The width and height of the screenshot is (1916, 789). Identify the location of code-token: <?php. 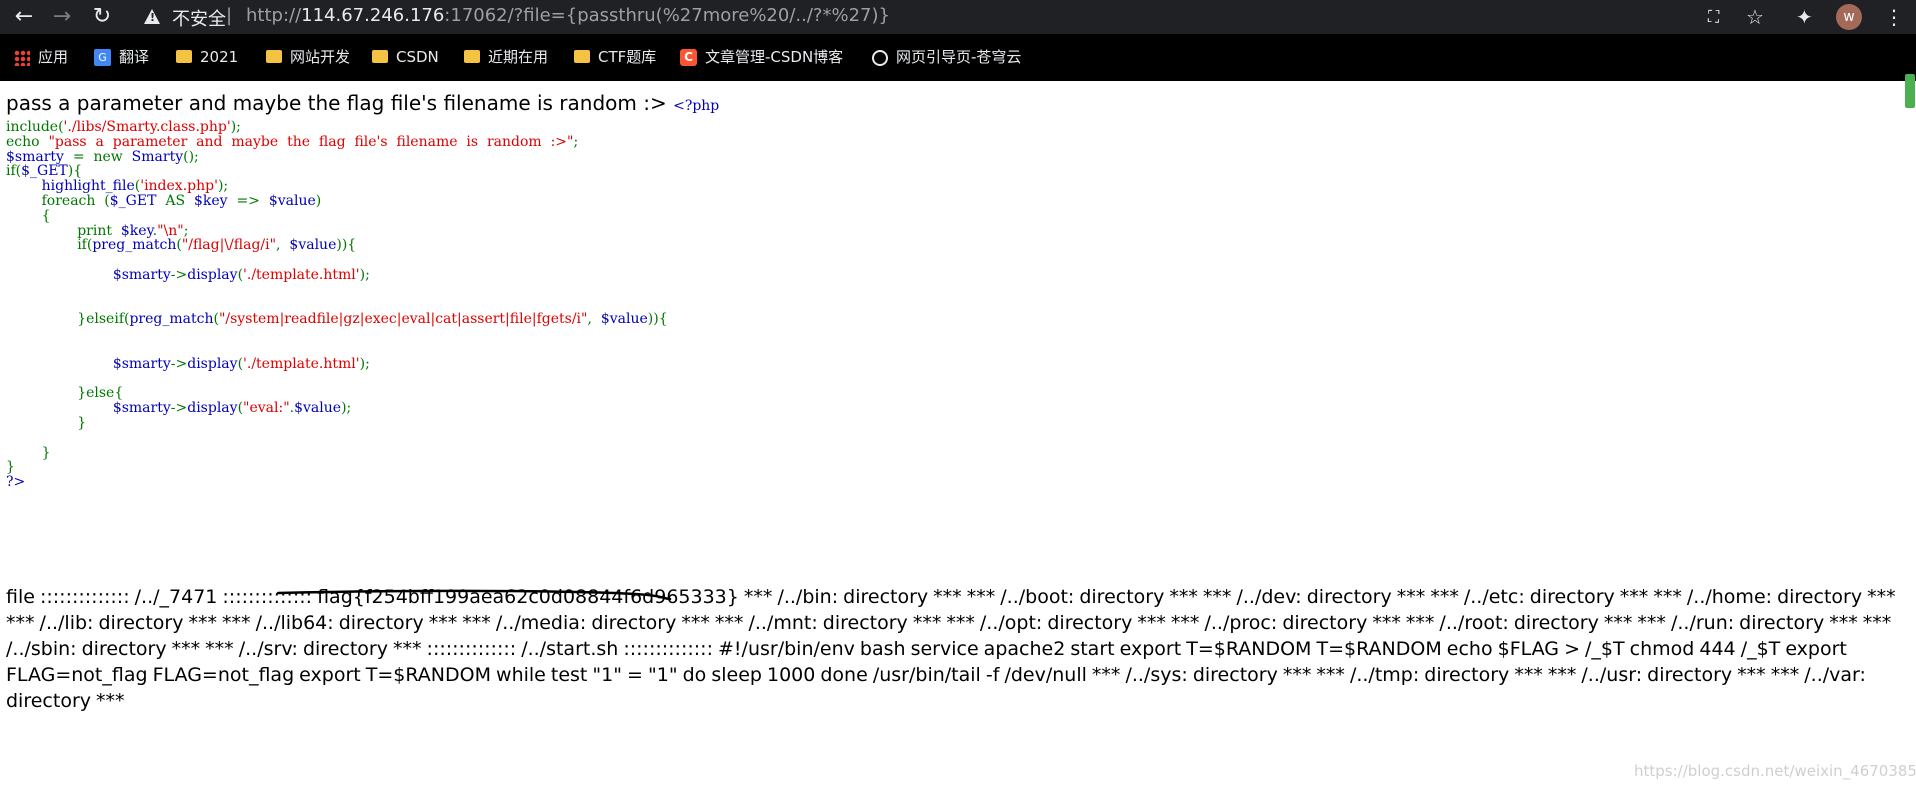
(696, 106).